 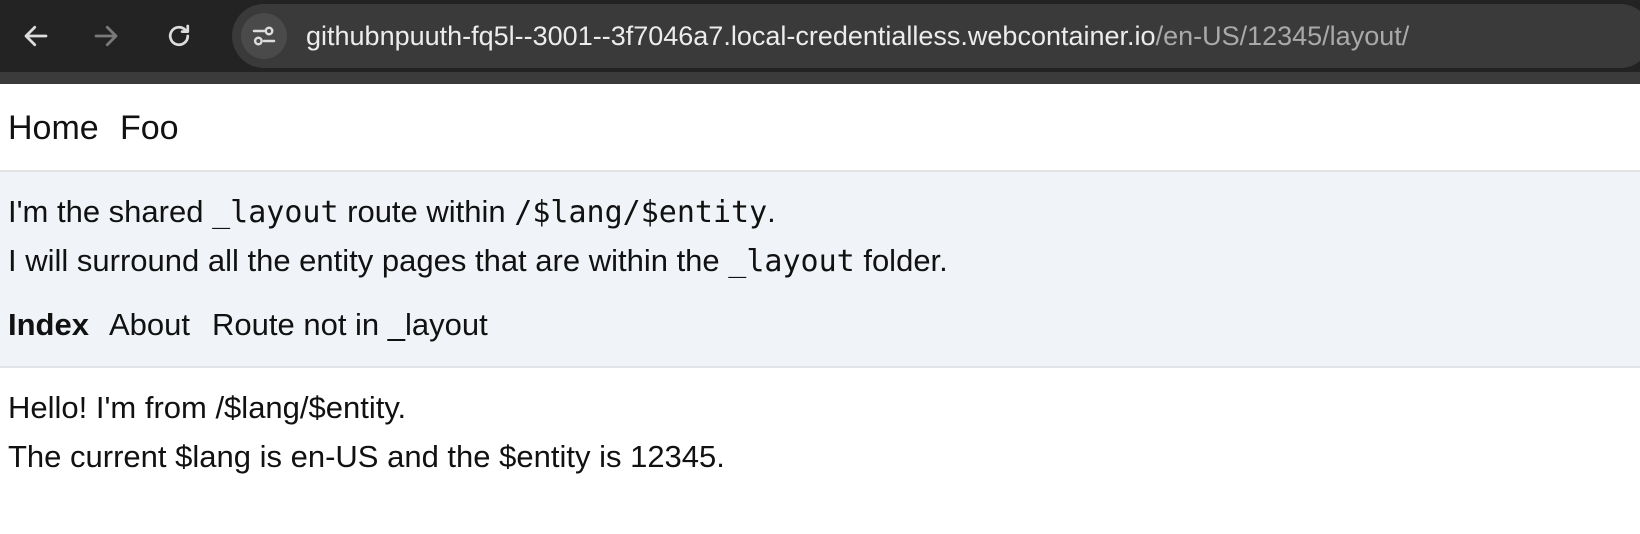 What do you see at coordinates (771, 211) in the screenshot?
I see `layout-intro-suffix: .` at bounding box center [771, 211].